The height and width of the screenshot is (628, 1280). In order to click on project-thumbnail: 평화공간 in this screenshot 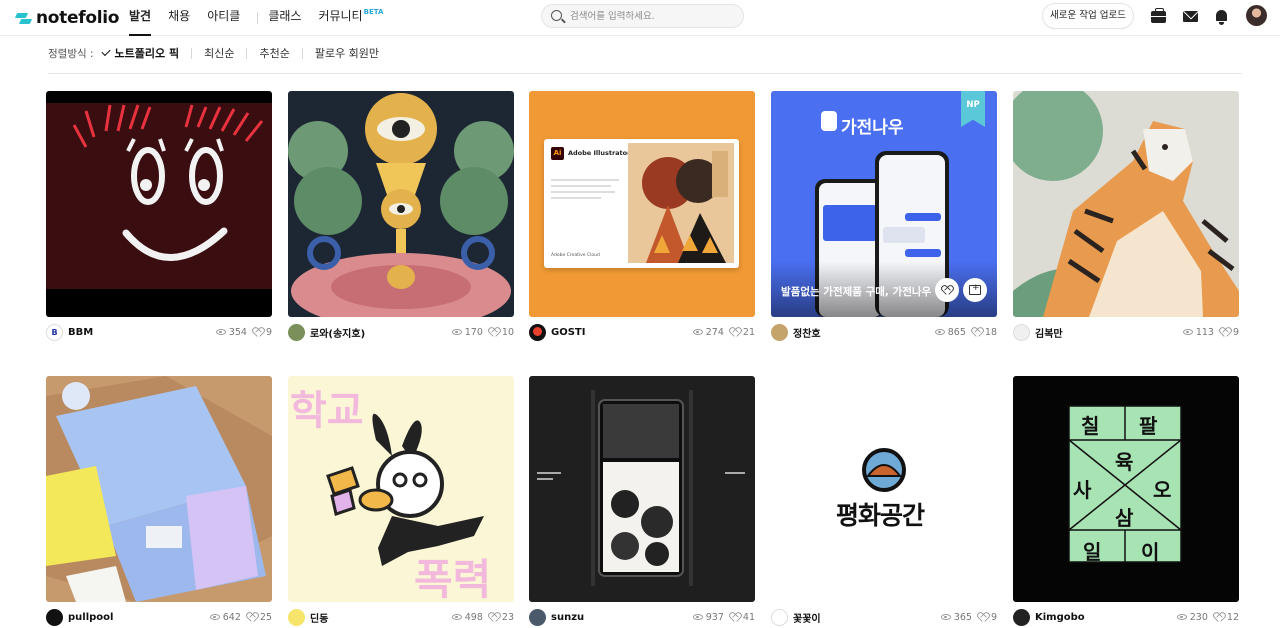, I will do `click(884, 489)`.